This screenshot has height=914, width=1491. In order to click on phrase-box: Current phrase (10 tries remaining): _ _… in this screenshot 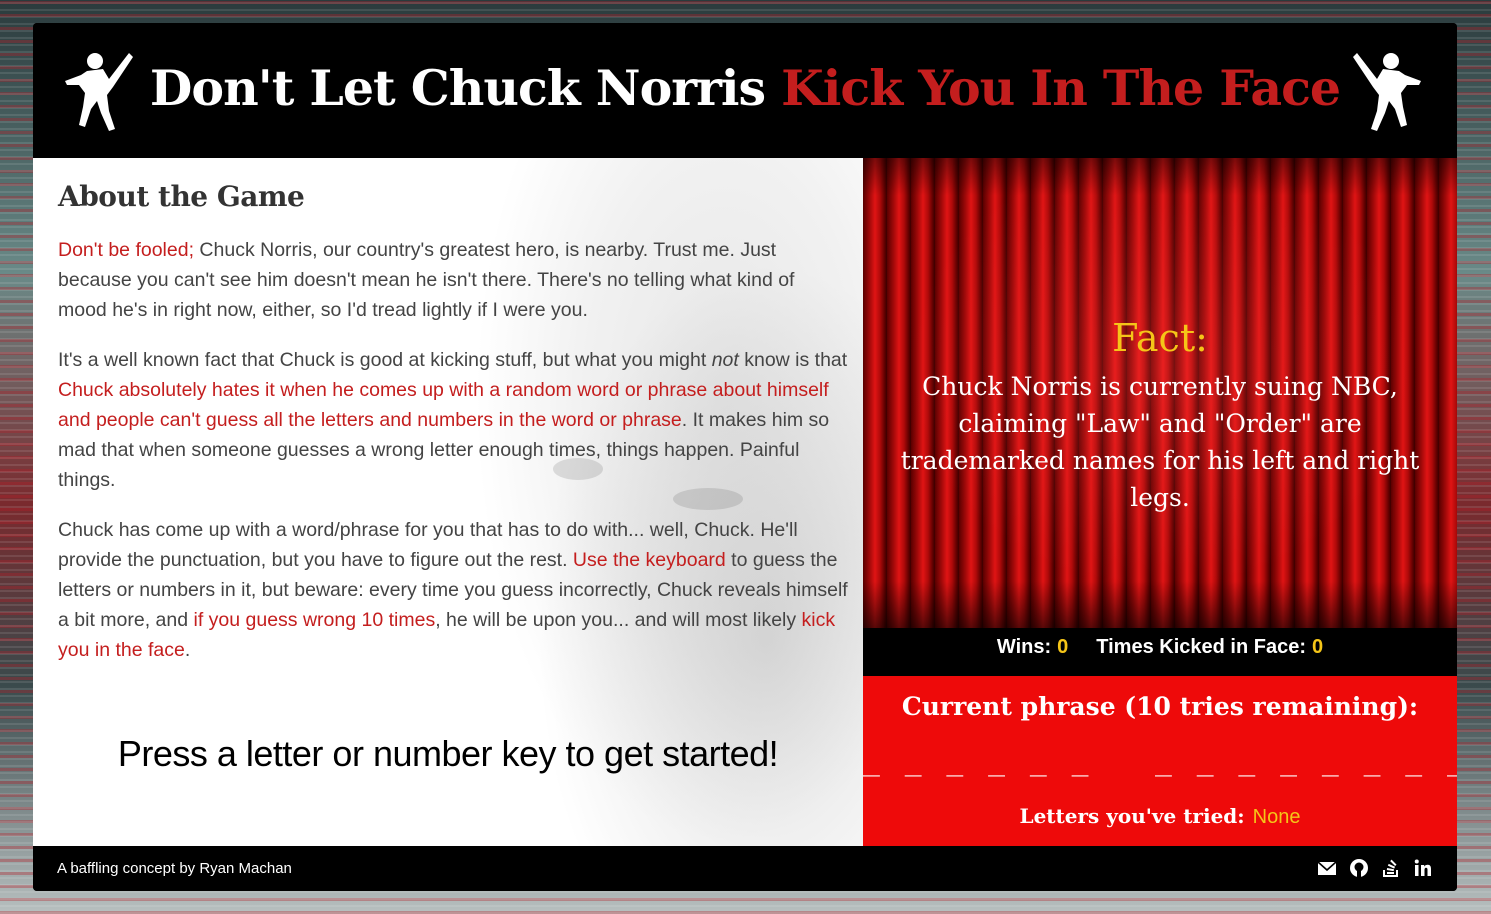, I will do `click(1160, 761)`.